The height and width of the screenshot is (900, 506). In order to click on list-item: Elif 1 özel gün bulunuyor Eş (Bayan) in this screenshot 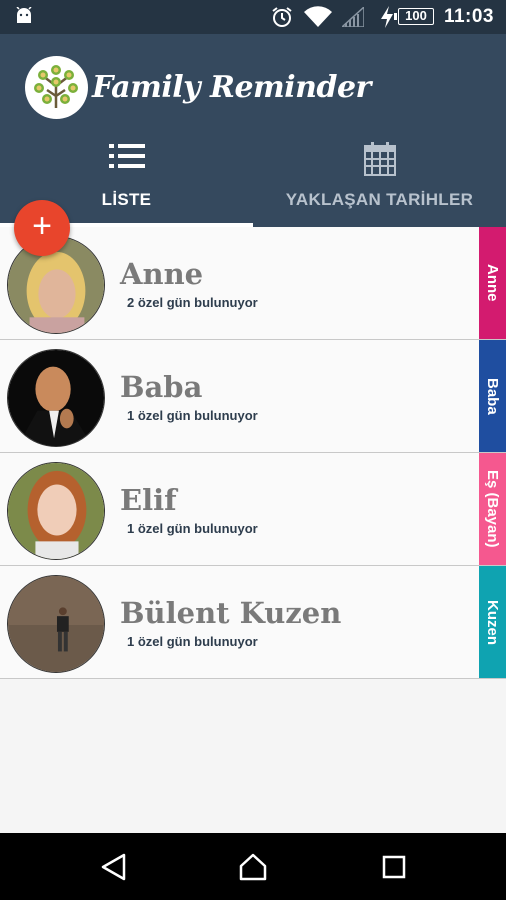, I will do `click(253, 509)`.